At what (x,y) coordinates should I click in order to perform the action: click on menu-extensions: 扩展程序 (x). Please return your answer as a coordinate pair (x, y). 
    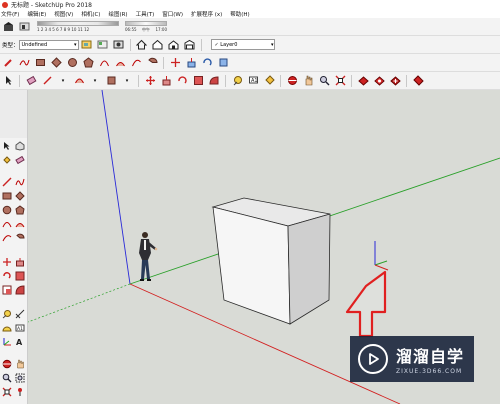
    Looking at the image, I should click on (206, 14).